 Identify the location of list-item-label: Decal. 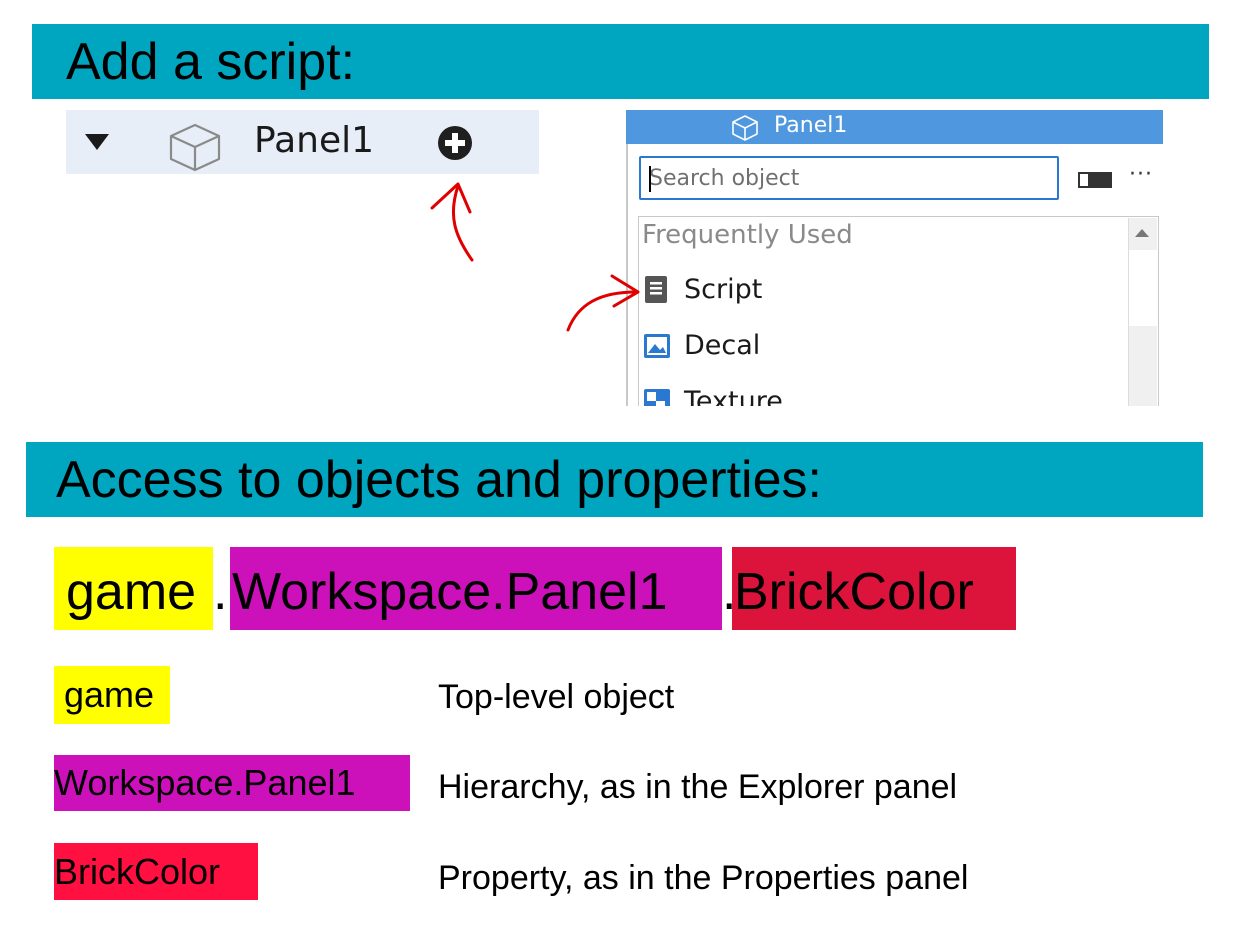
(722, 345).